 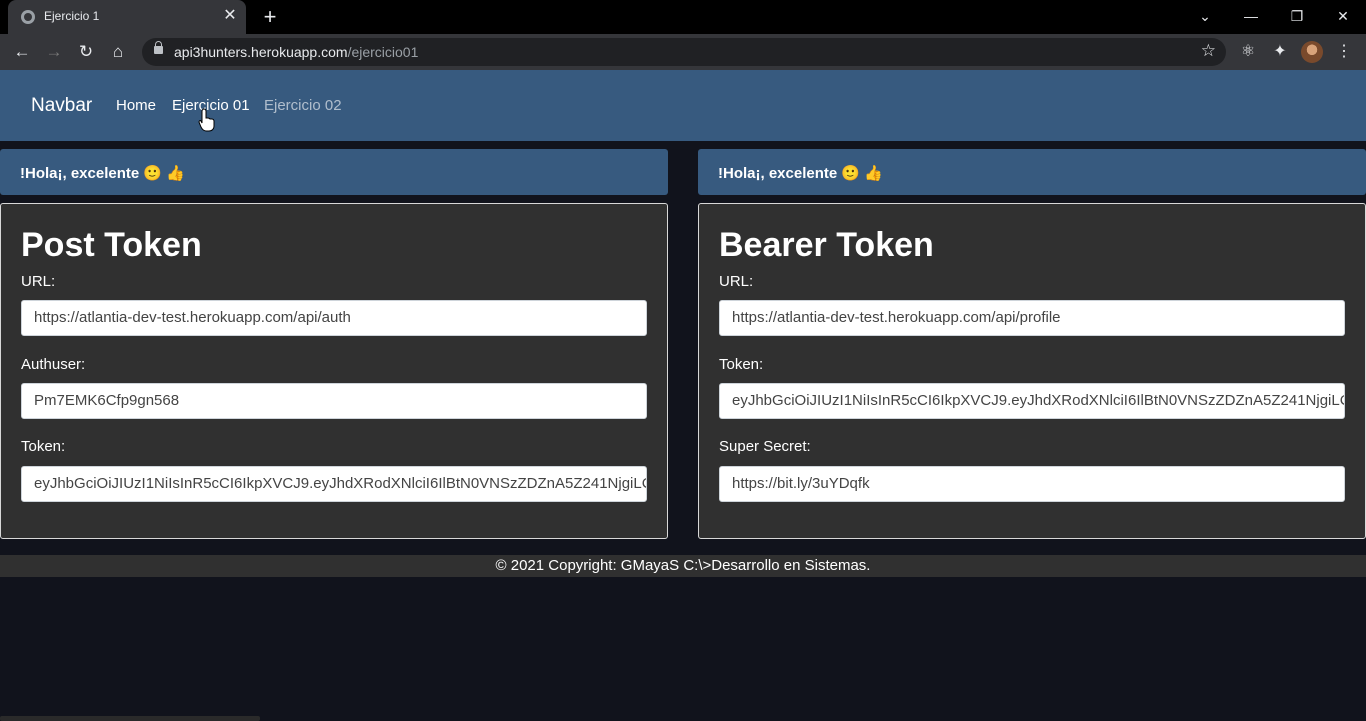 I want to click on url-text: api3hunters.herokuapp.com/ejercicio01, so click(x=296, y=52).